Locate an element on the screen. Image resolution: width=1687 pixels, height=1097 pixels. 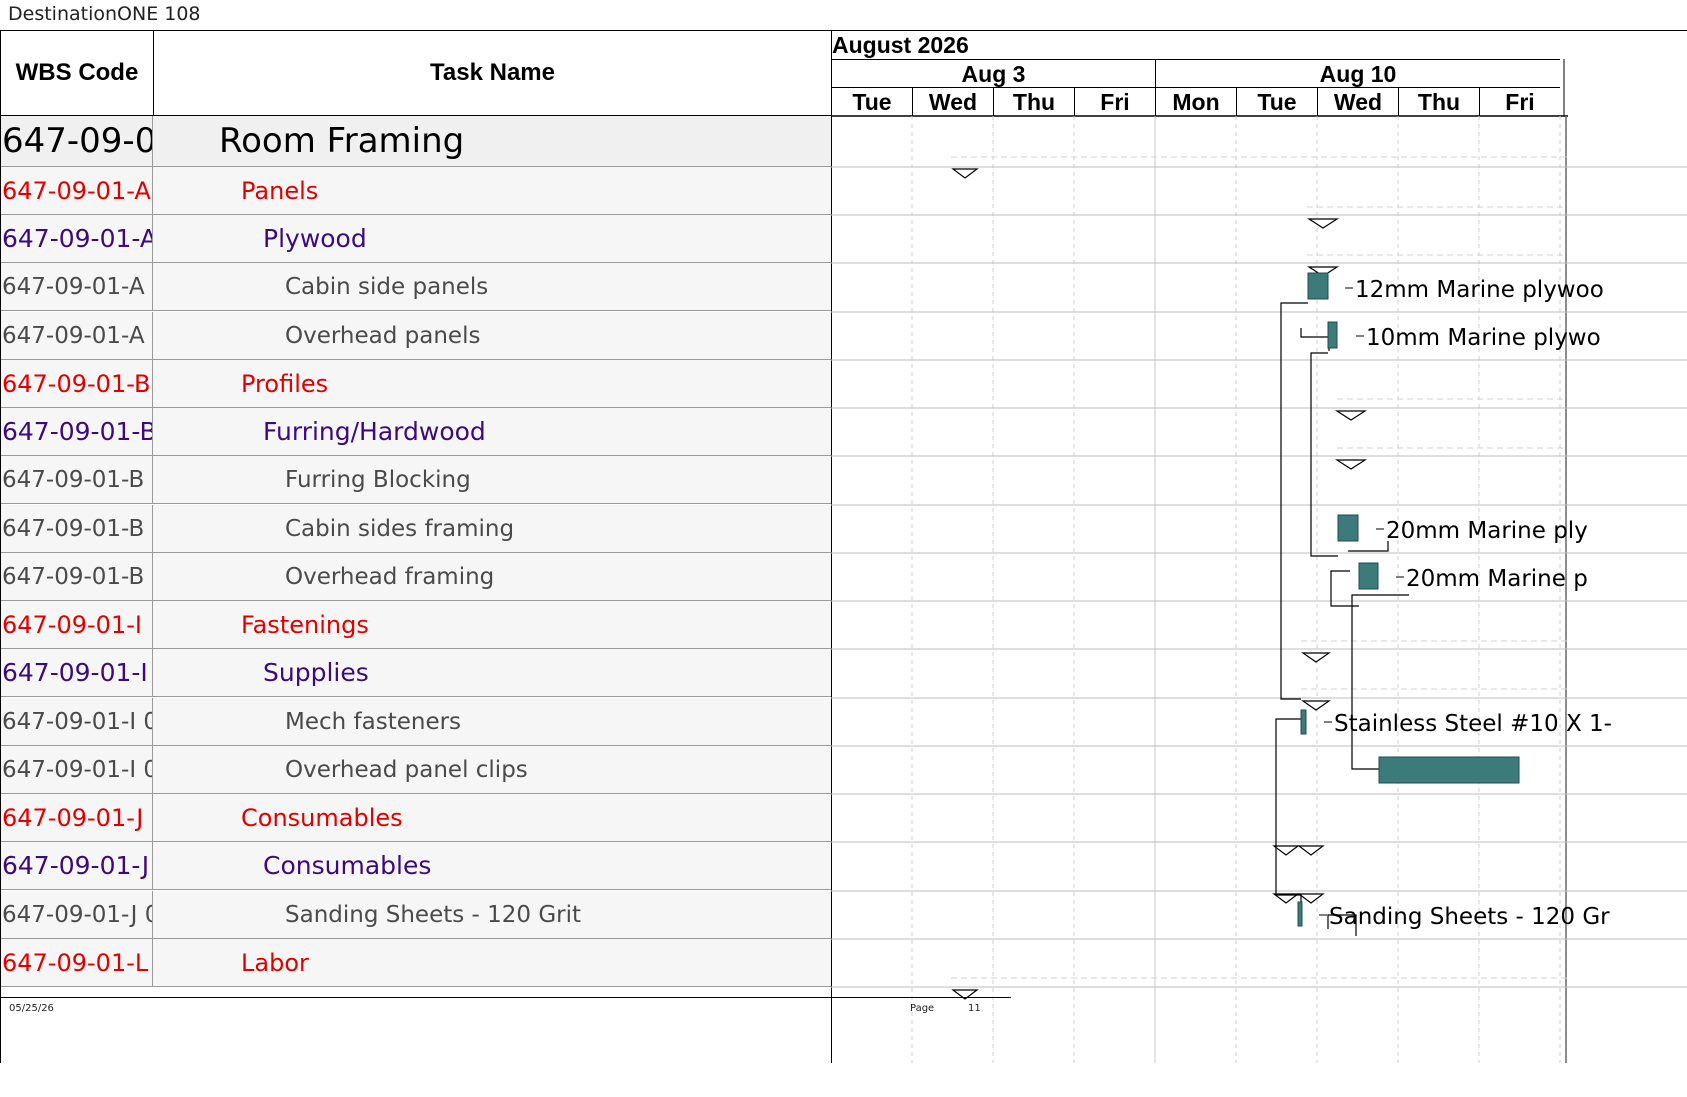
task-name-header: Task Name is located at coordinates (492, 73).